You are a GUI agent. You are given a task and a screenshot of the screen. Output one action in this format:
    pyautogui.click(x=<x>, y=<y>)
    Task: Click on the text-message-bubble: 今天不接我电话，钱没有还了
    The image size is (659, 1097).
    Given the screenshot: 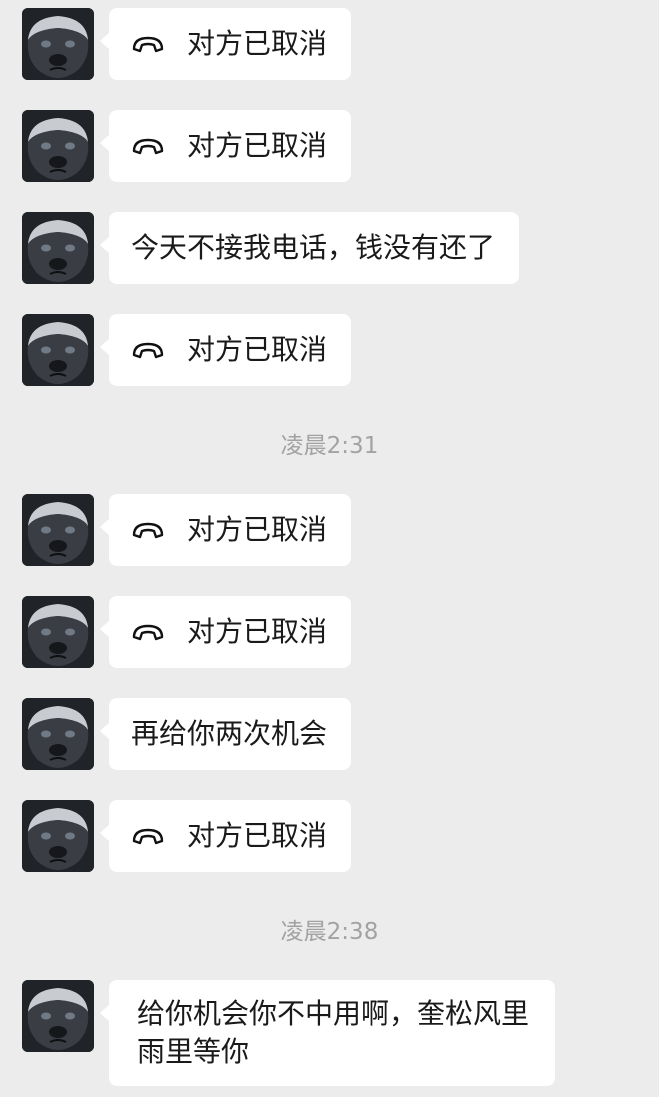 What is the action you would take?
    pyautogui.click(x=309, y=248)
    